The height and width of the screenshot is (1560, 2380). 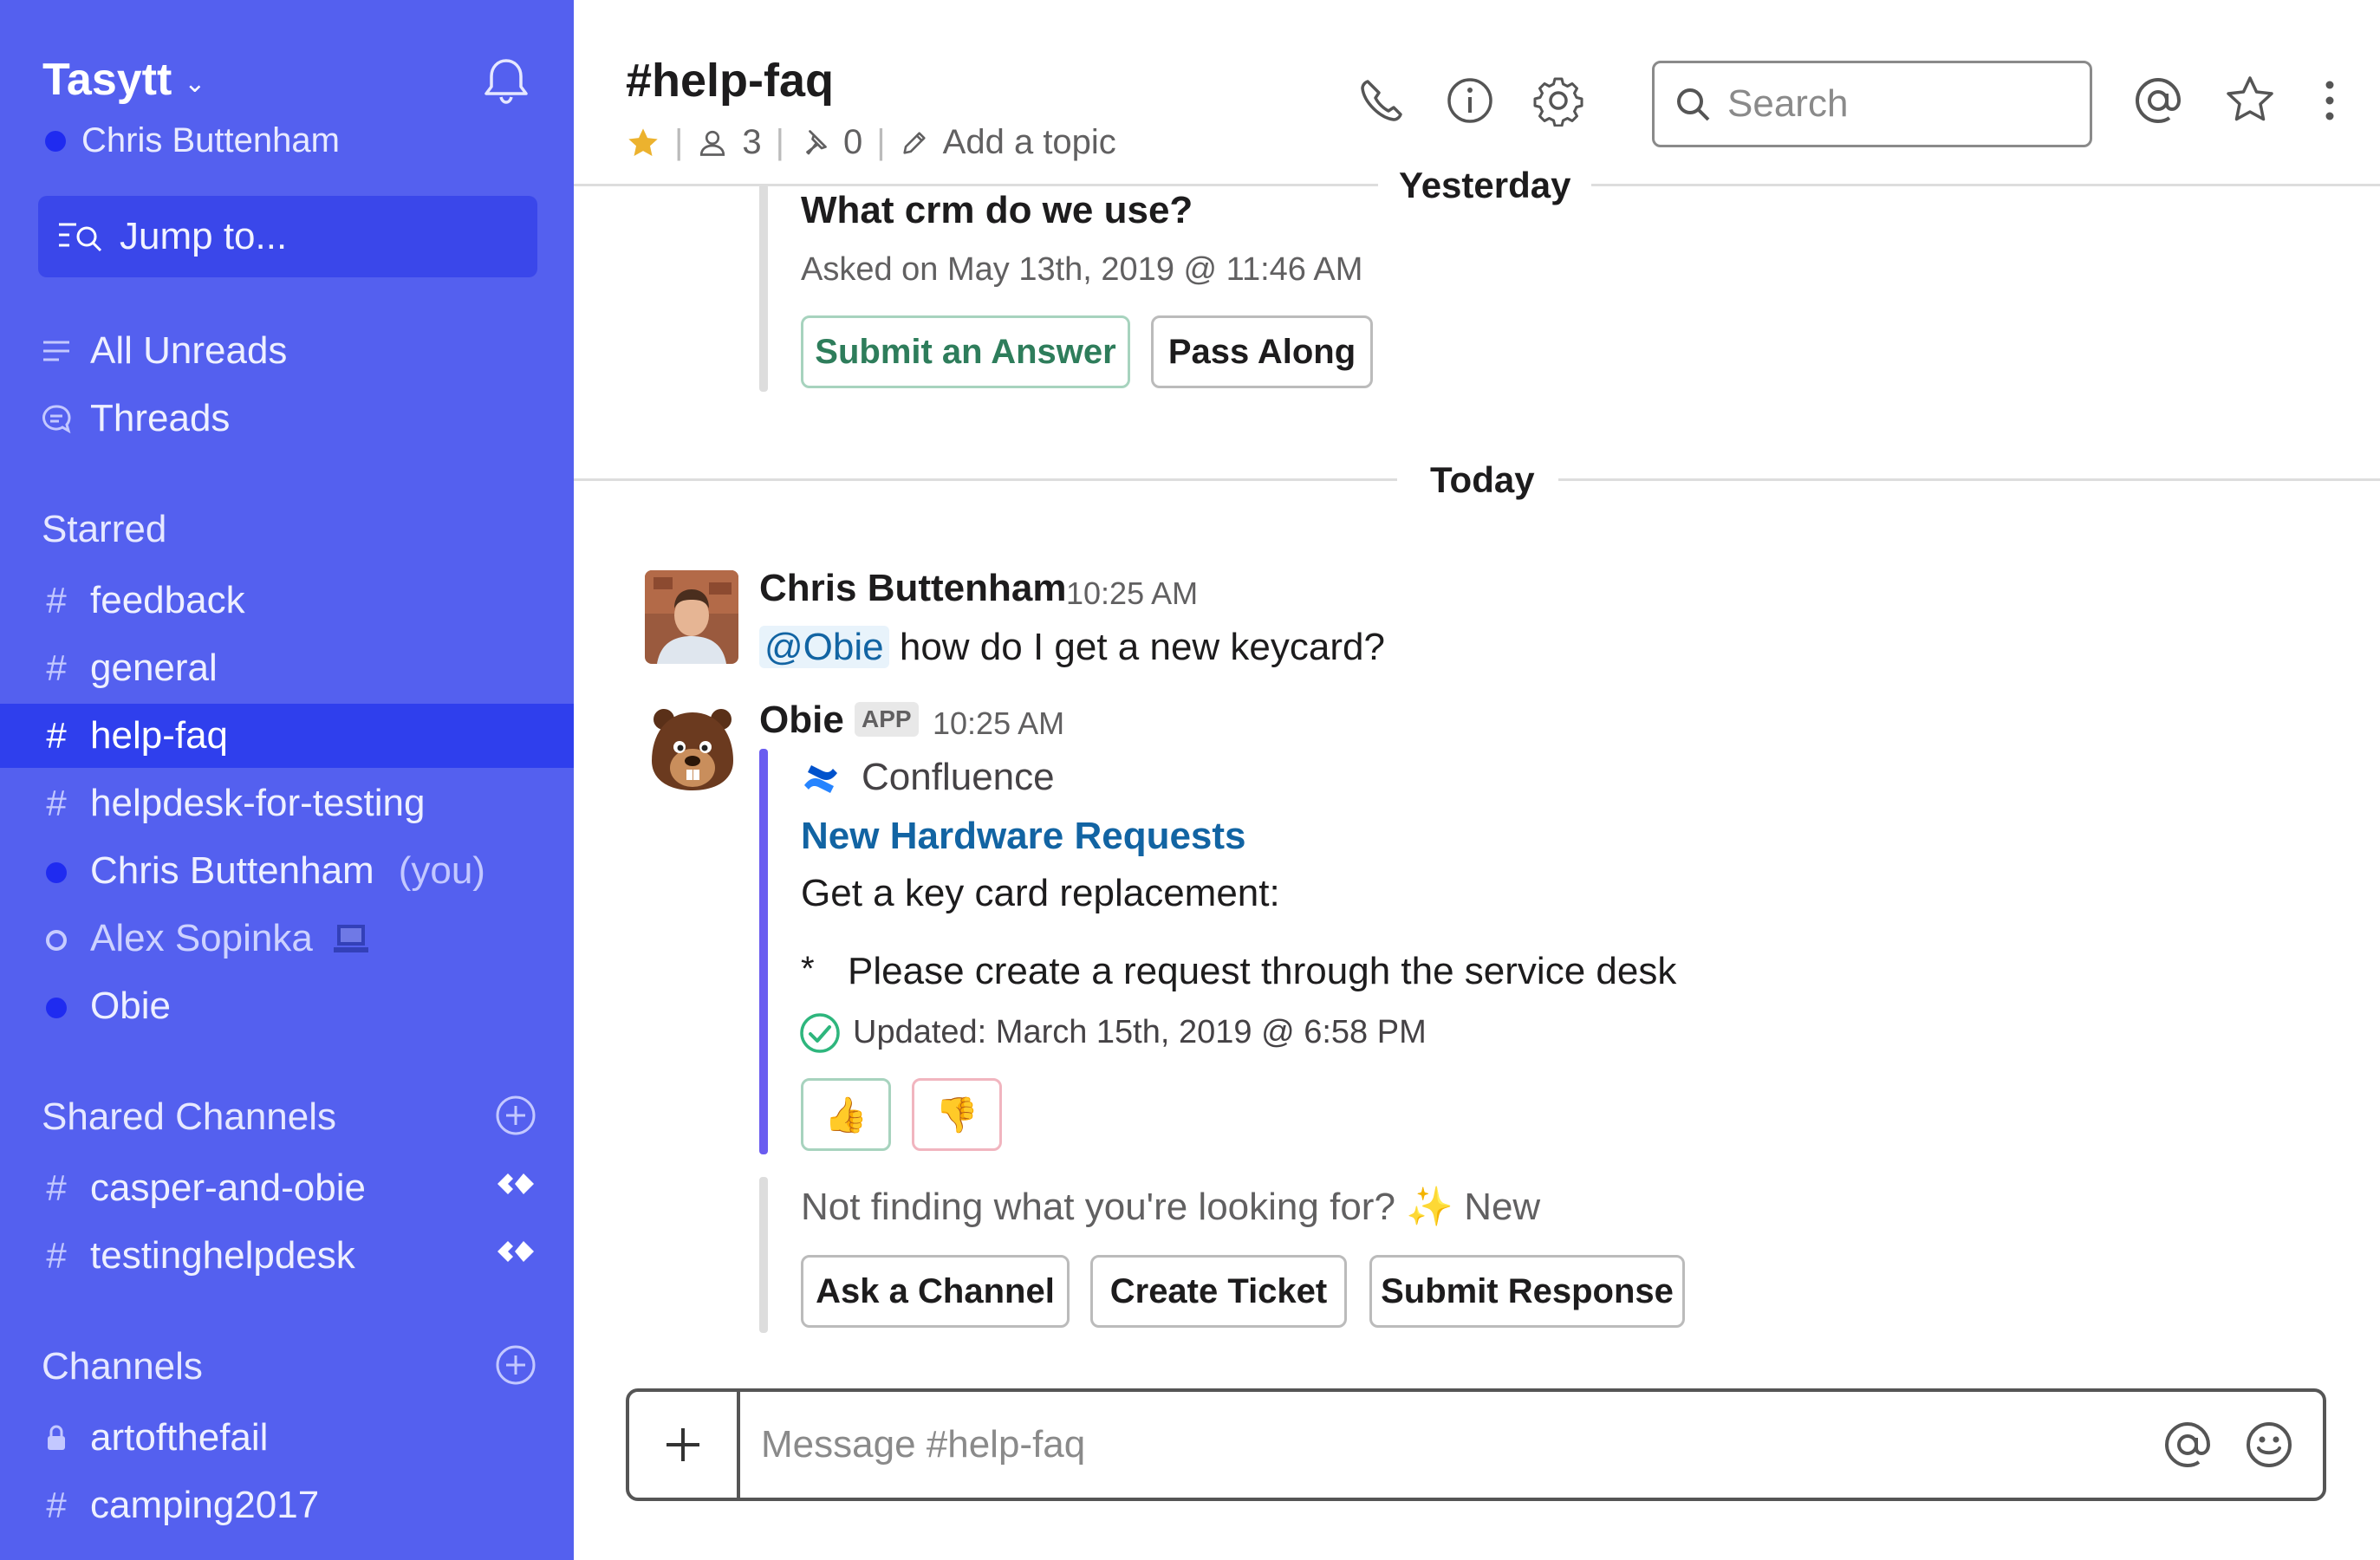 I want to click on message-input, so click(x=1451, y=1444).